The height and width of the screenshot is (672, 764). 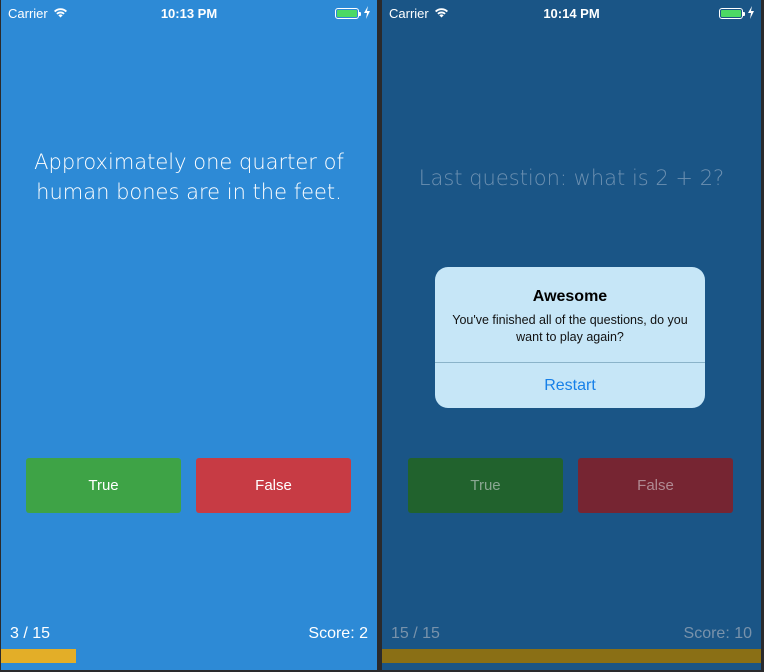 I want to click on status-bar: Carrier 10:14 PM, so click(x=571, y=13).